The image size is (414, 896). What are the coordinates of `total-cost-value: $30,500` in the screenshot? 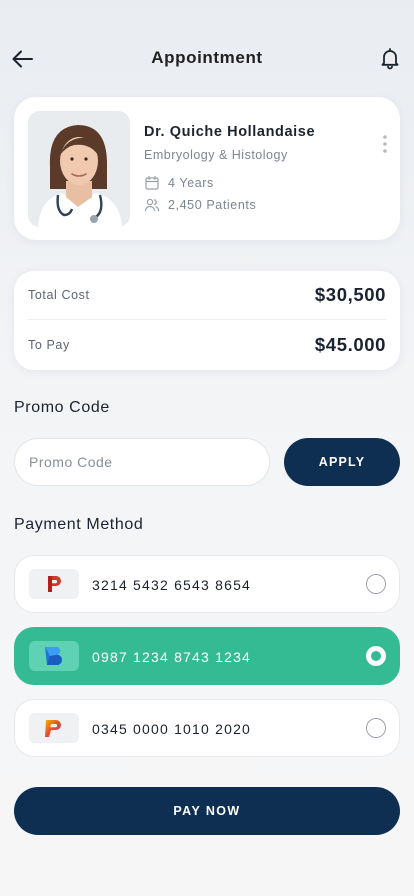 It's located at (350, 294).